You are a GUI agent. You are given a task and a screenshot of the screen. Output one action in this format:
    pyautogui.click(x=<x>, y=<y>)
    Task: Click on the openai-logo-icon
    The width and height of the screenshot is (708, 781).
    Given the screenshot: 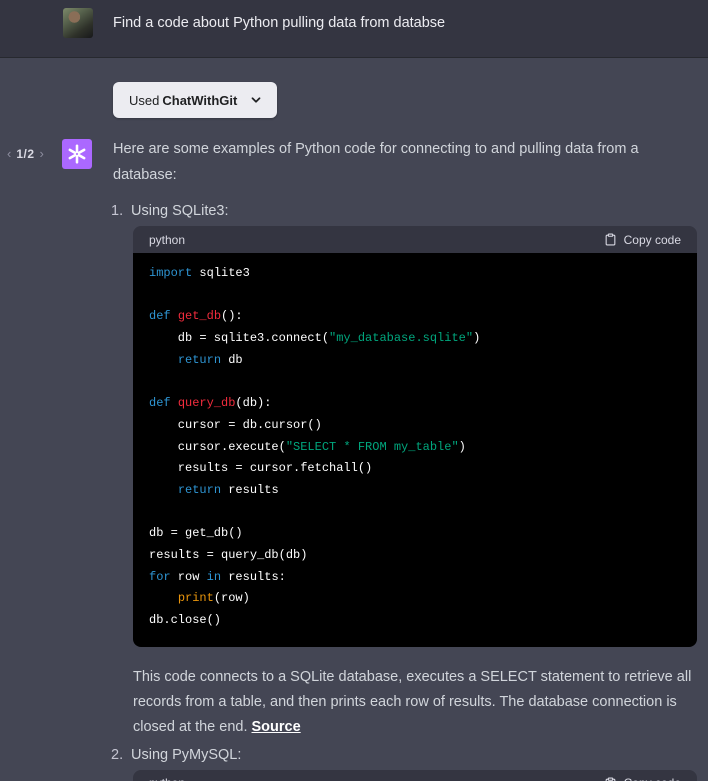 What is the action you would take?
    pyautogui.click(x=77, y=154)
    